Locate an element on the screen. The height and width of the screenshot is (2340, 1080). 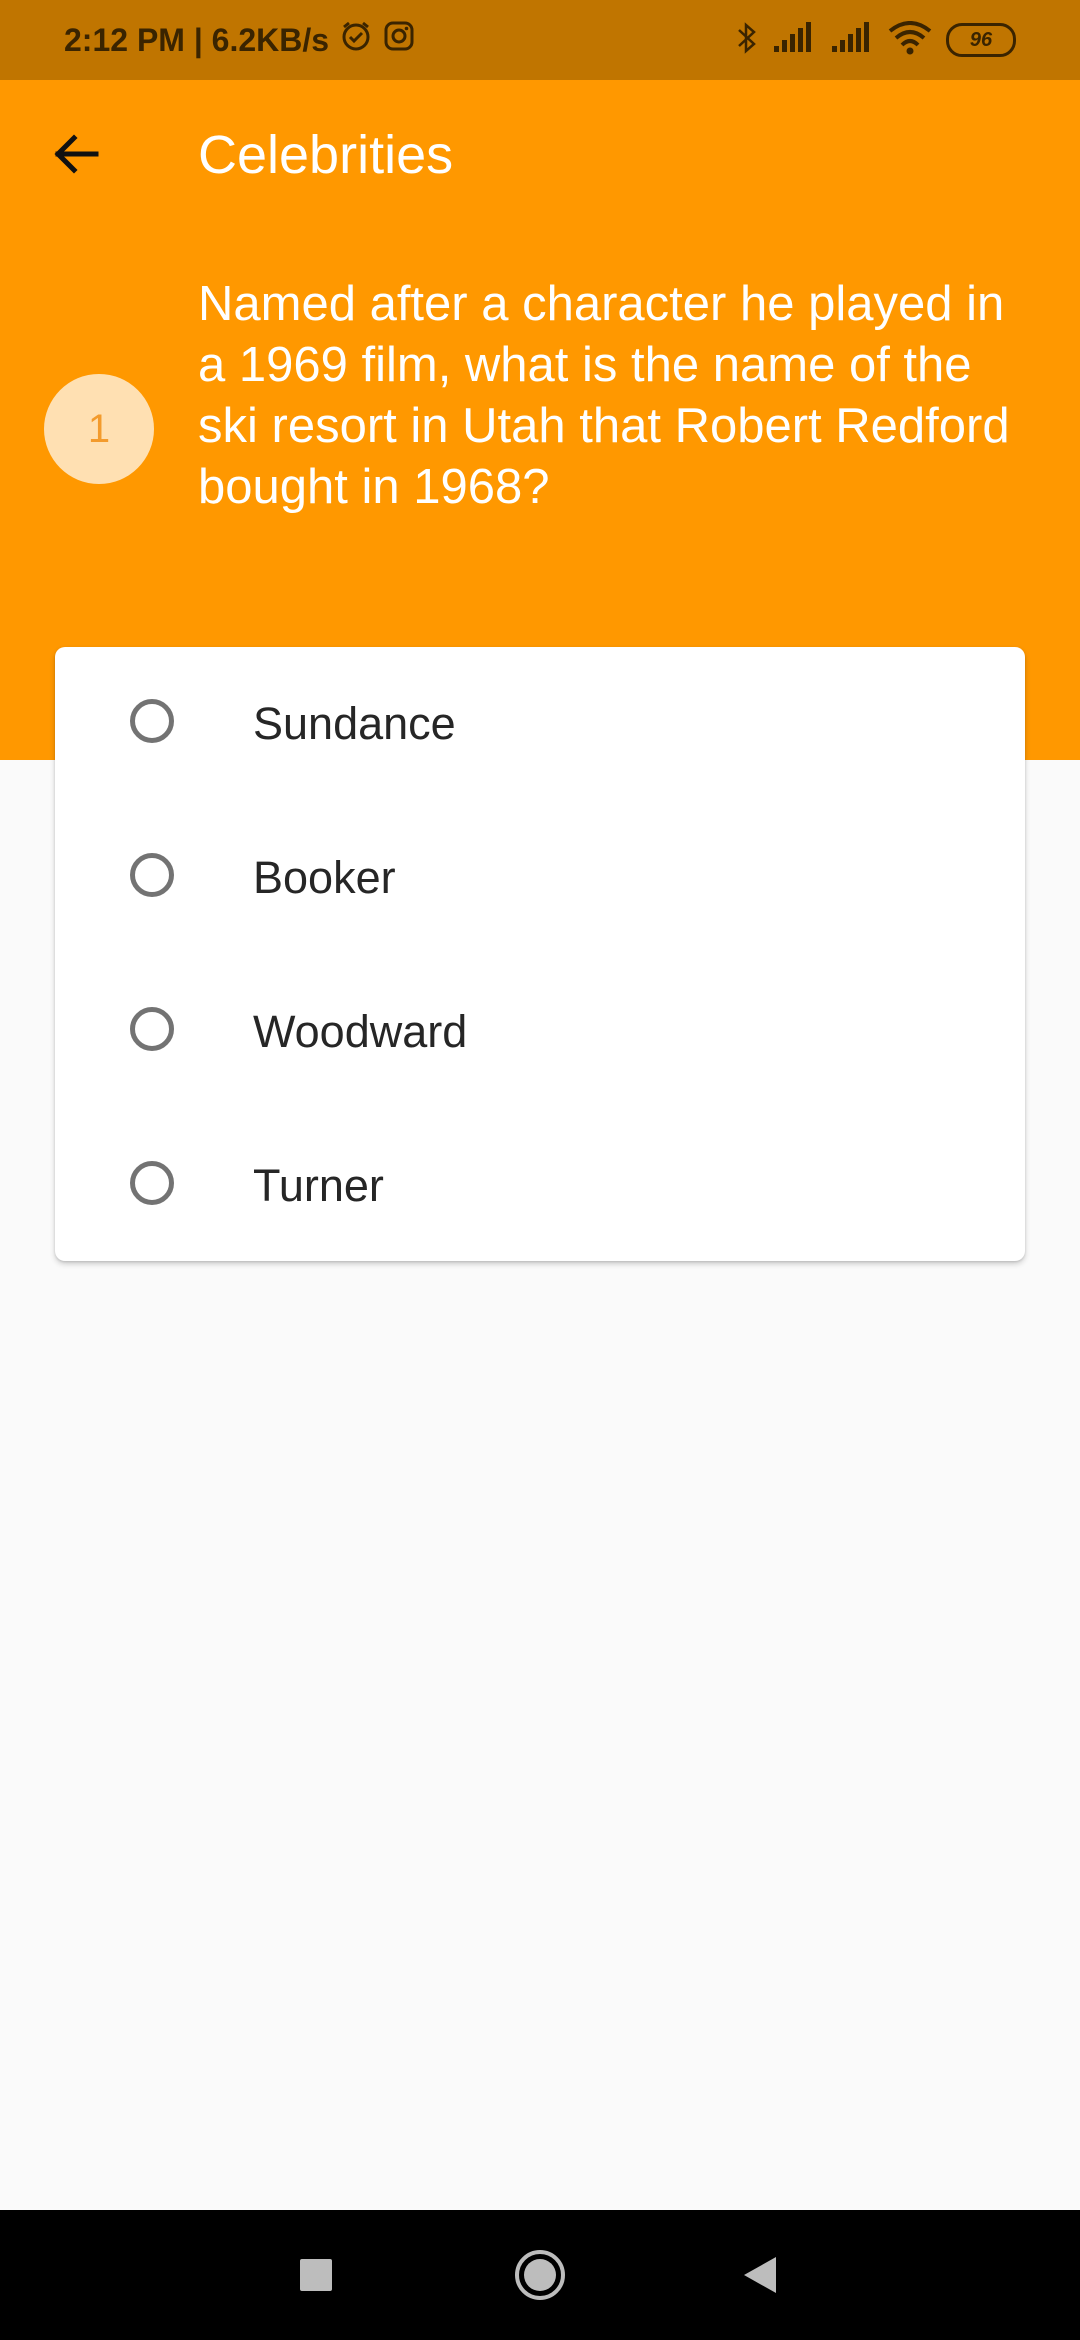
status-right: 96 is located at coordinates (876, 40).